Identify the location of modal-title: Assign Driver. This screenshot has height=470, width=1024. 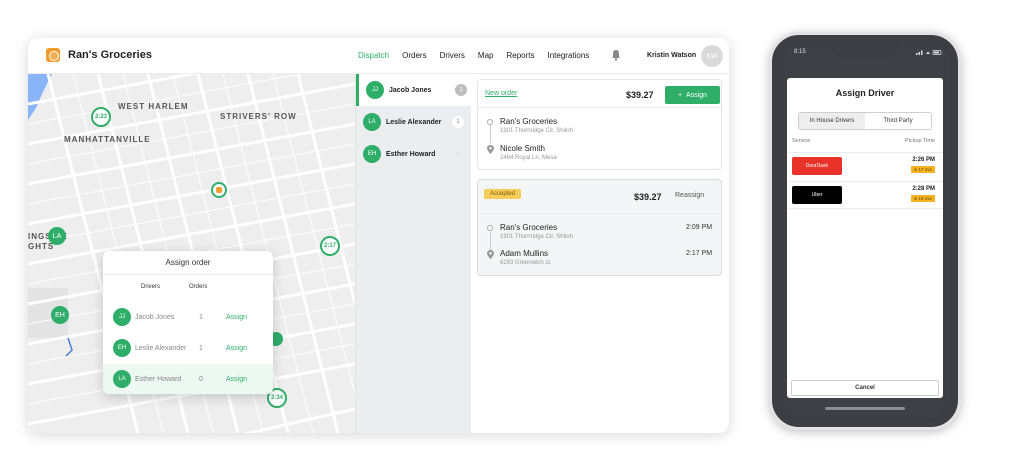
(865, 93).